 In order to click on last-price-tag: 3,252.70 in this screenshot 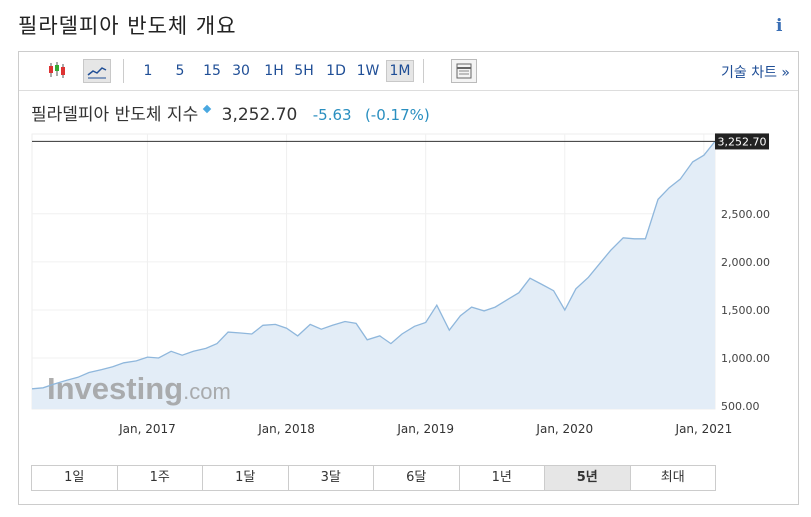, I will do `click(742, 141)`.